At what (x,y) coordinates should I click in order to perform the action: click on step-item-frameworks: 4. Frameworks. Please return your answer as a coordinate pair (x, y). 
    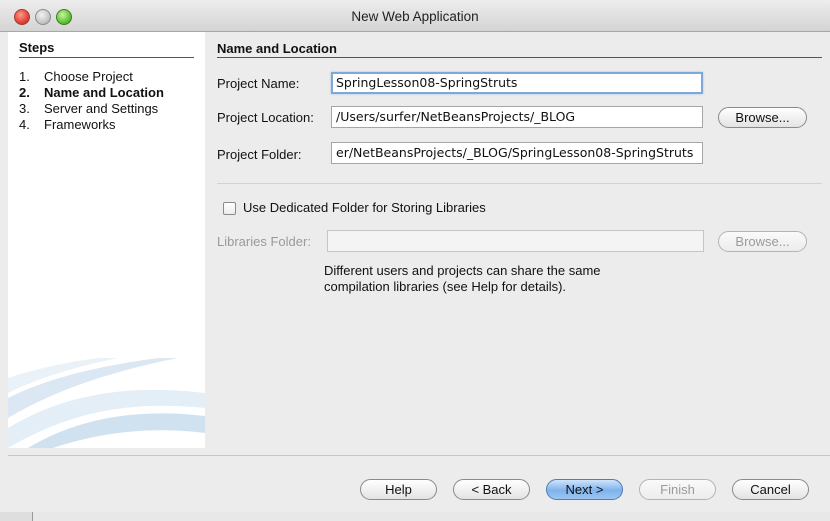
    Looking at the image, I should click on (67, 124).